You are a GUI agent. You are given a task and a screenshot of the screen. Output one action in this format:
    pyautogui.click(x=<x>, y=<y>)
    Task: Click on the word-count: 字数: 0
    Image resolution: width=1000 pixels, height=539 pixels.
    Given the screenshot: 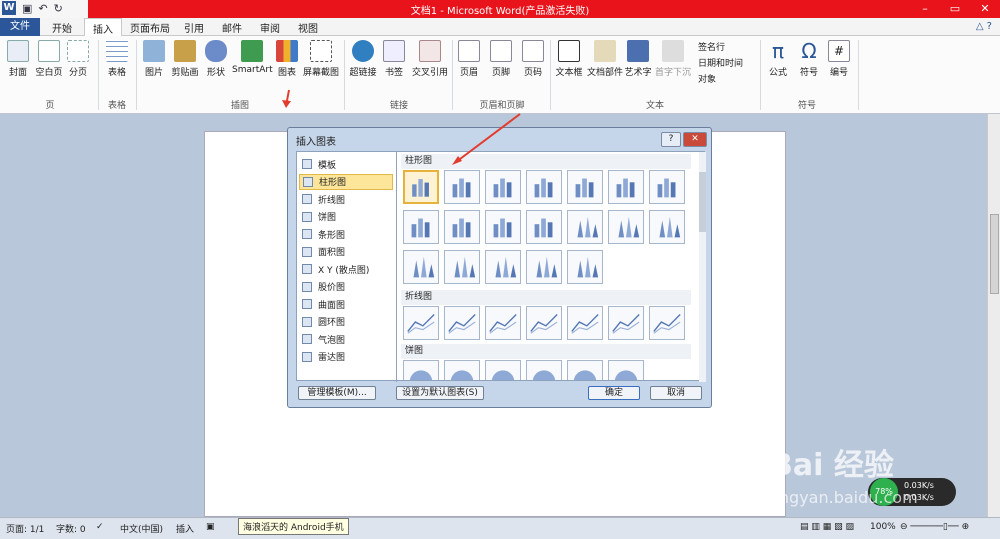 What is the action you would take?
    pyautogui.click(x=71, y=528)
    